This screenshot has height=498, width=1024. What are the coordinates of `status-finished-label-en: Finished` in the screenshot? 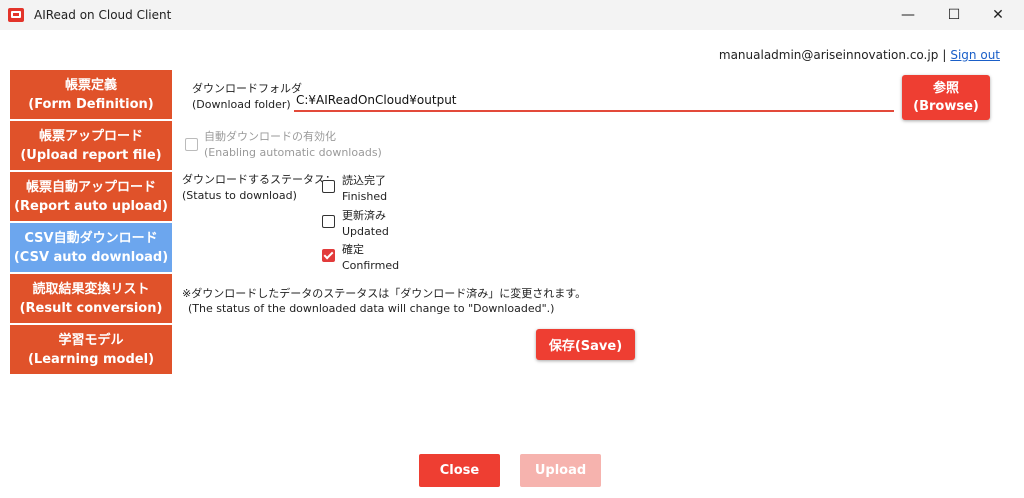 It's located at (365, 196).